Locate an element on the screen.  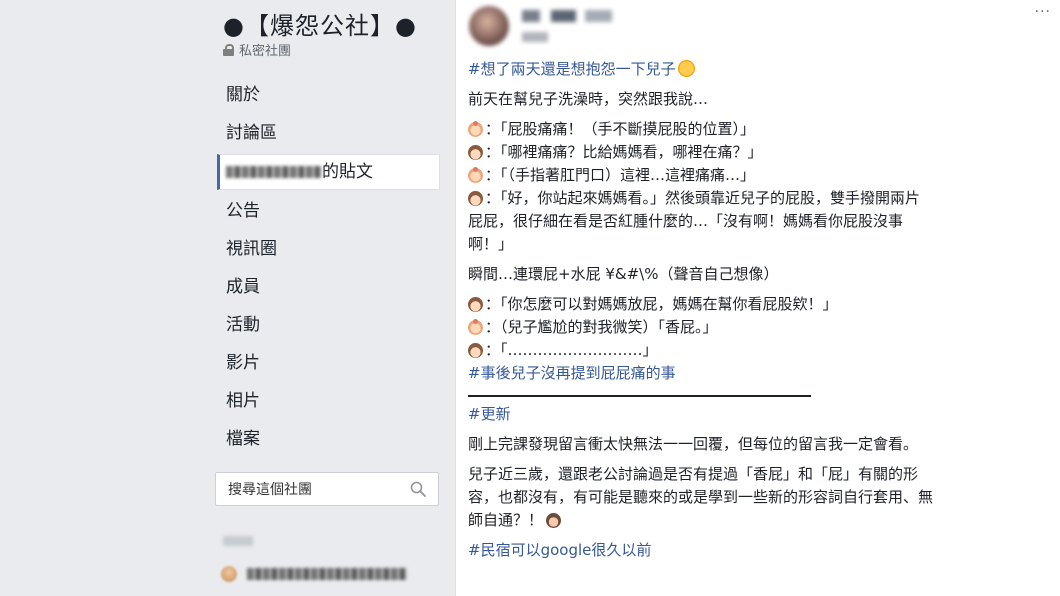
post-line: #想了兩天還是想抱怨一下兒子 is located at coordinates (758, 69).